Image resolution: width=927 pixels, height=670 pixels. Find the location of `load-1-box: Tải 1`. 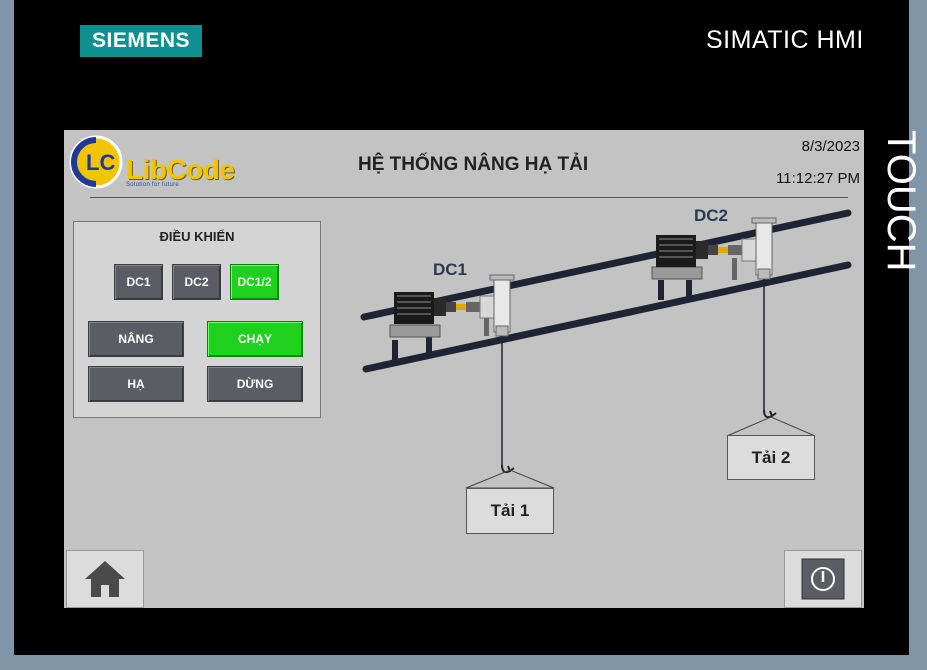

load-1-box: Tải 1 is located at coordinates (510, 511).